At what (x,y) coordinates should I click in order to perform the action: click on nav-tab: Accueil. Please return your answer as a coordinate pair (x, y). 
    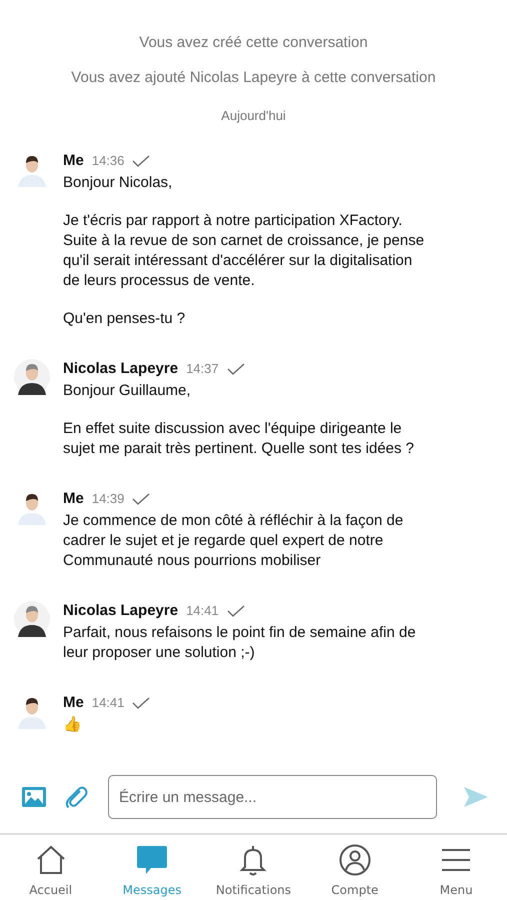
    Looking at the image, I should click on (51, 870).